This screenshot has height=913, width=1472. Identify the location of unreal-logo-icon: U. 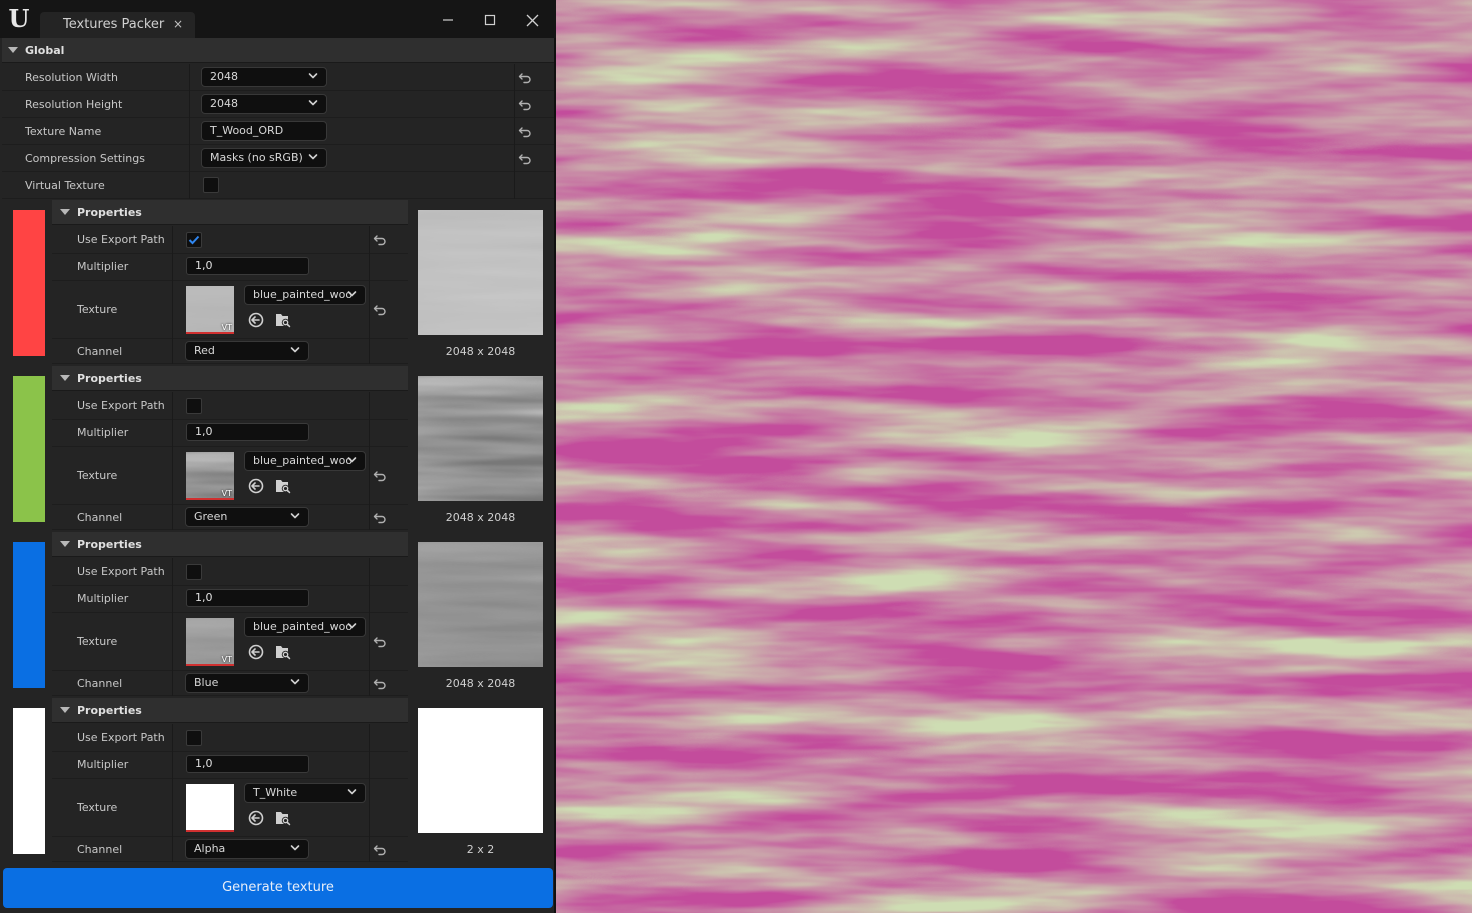
(19, 18).